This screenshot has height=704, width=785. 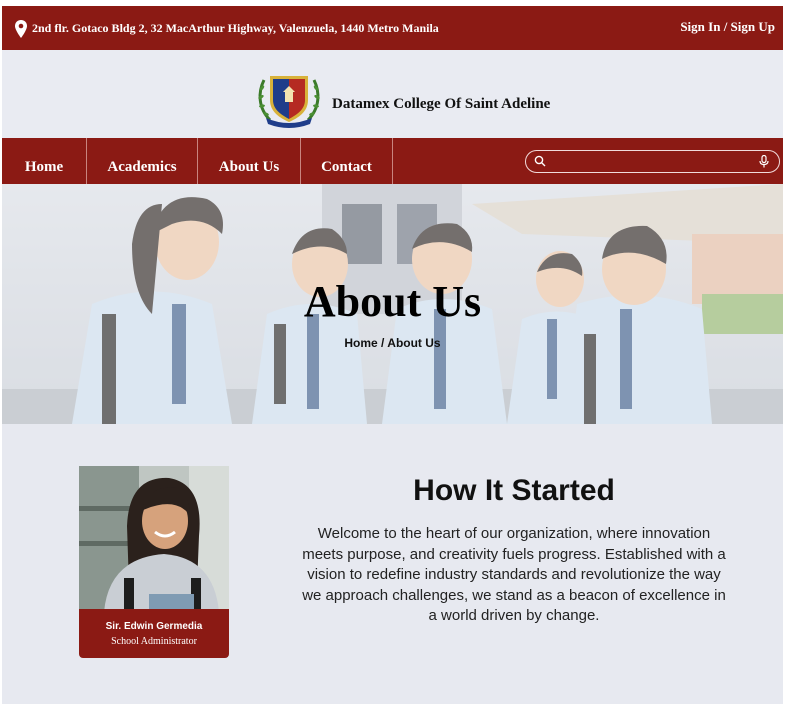 I want to click on nav-about-us-label: About Us, so click(x=249, y=166).